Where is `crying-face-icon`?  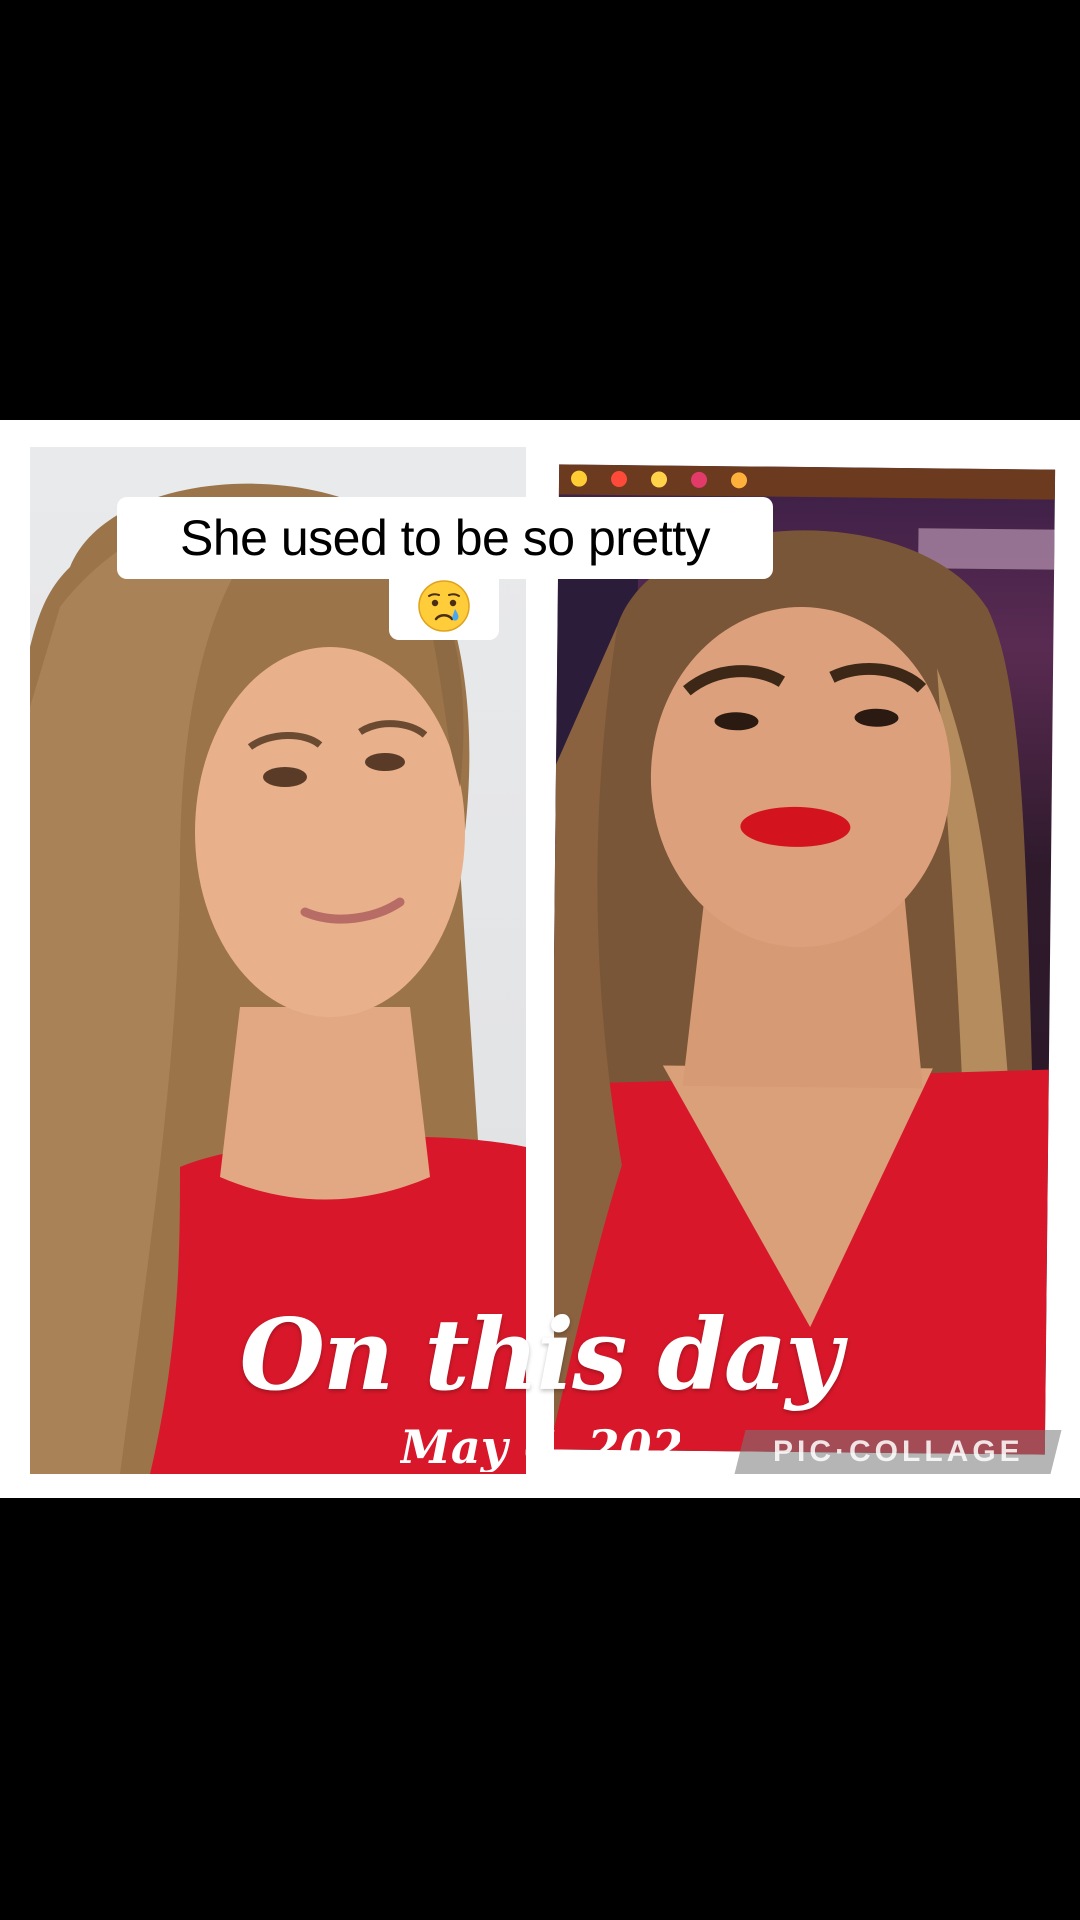
crying-face-icon is located at coordinates (444, 605).